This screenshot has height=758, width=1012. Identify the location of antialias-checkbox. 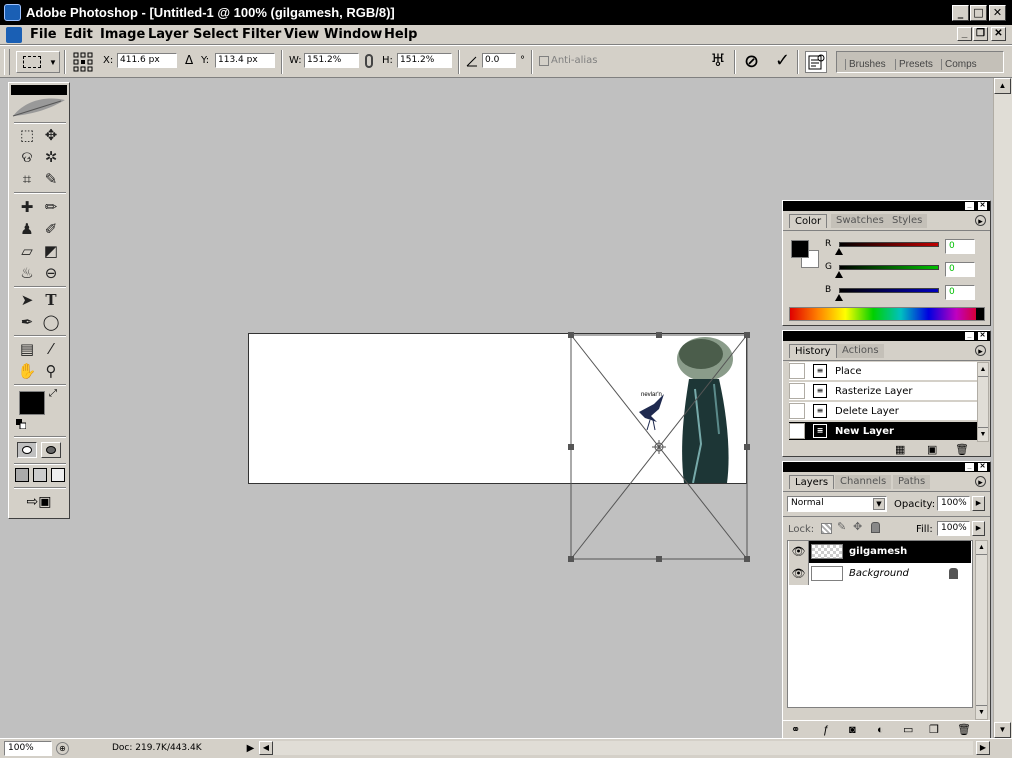
(544, 61).